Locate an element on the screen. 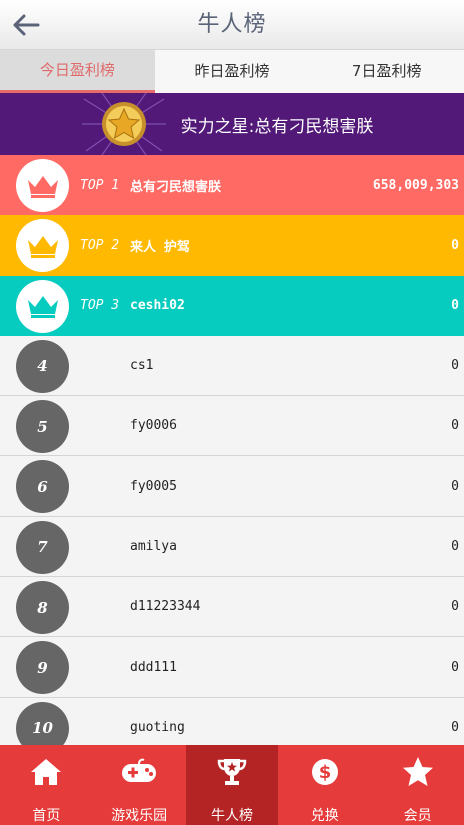 The width and height of the screenshot is (464, 825). ranking-tabs: 今日盈利榜 昨日盈利榜 7日盈利榜 is located at coordinates (232, 71).